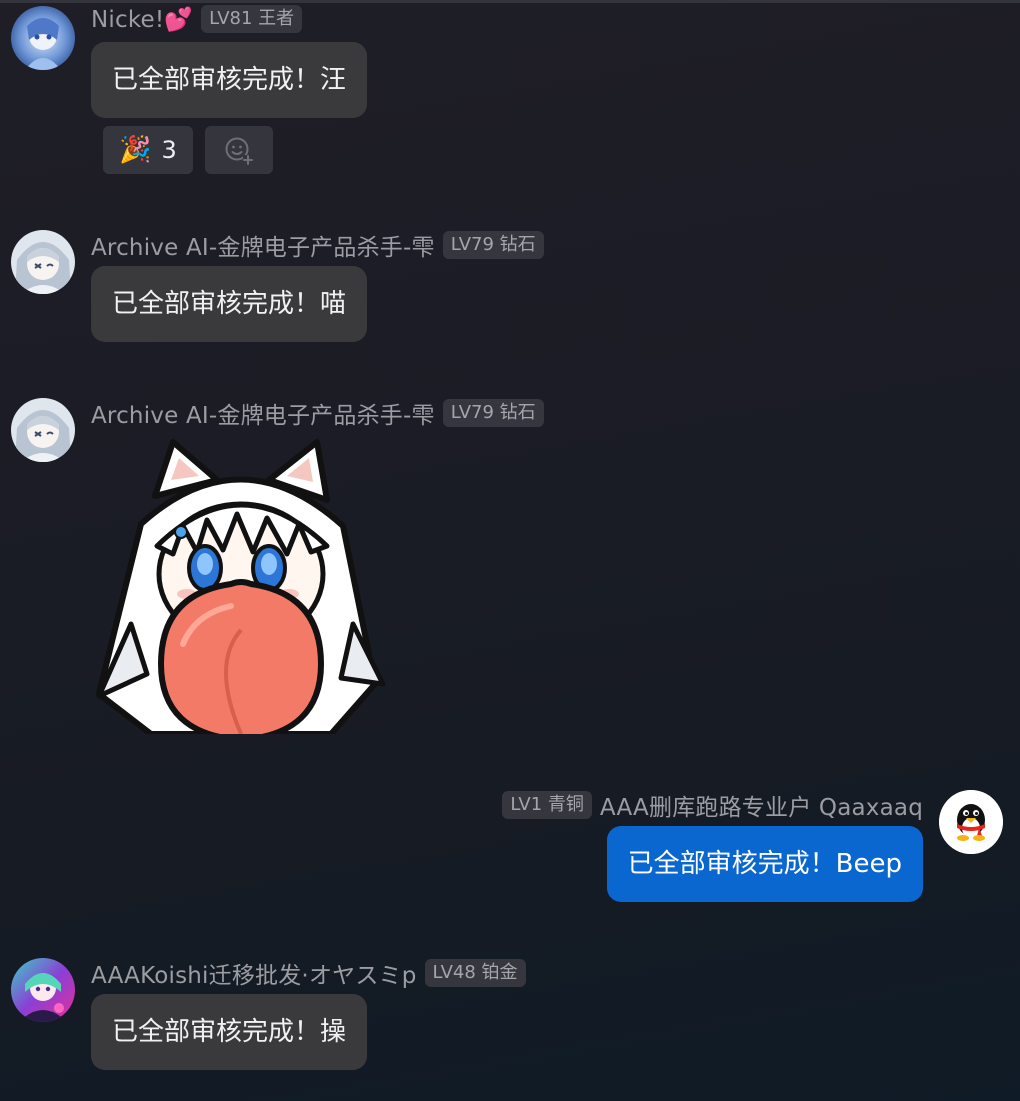  Describe the element at coordinates (169, 150) in the screenshot. I see `reaction-count: 3` at that location.